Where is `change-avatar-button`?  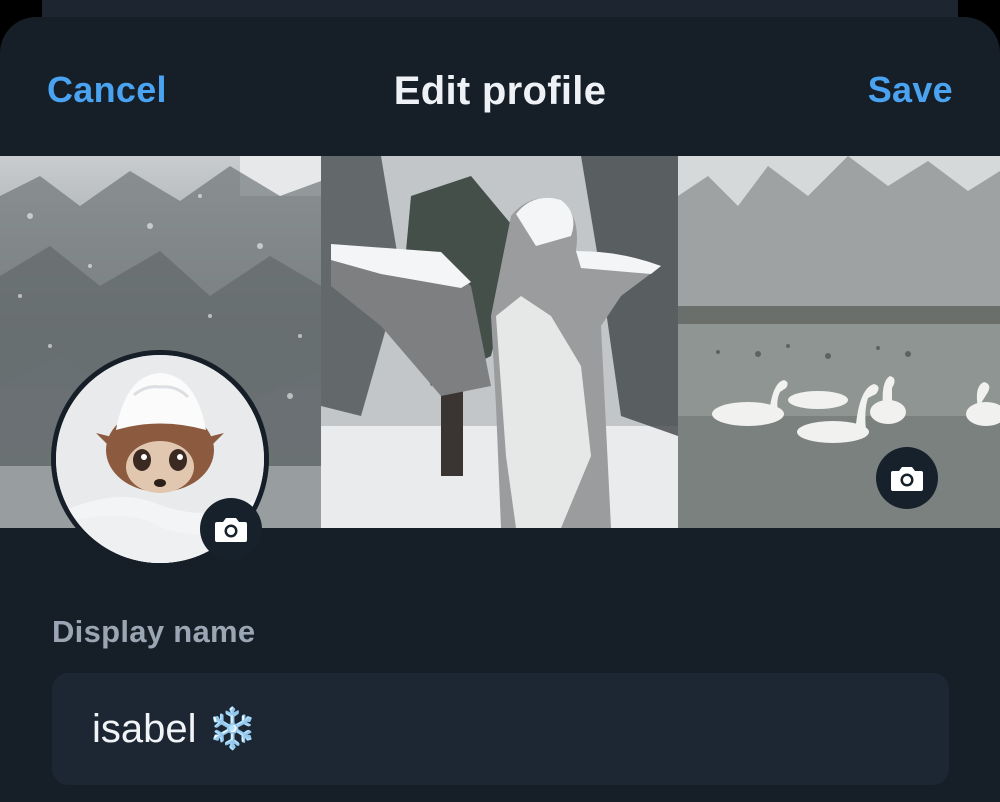 change-avatar-button is located at coordinates (231, 529).